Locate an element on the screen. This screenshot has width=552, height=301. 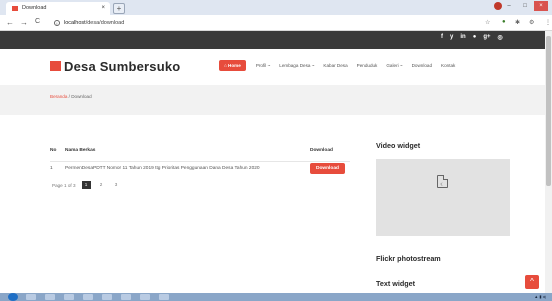
download-button: Download is located at coordinates (327, 168).